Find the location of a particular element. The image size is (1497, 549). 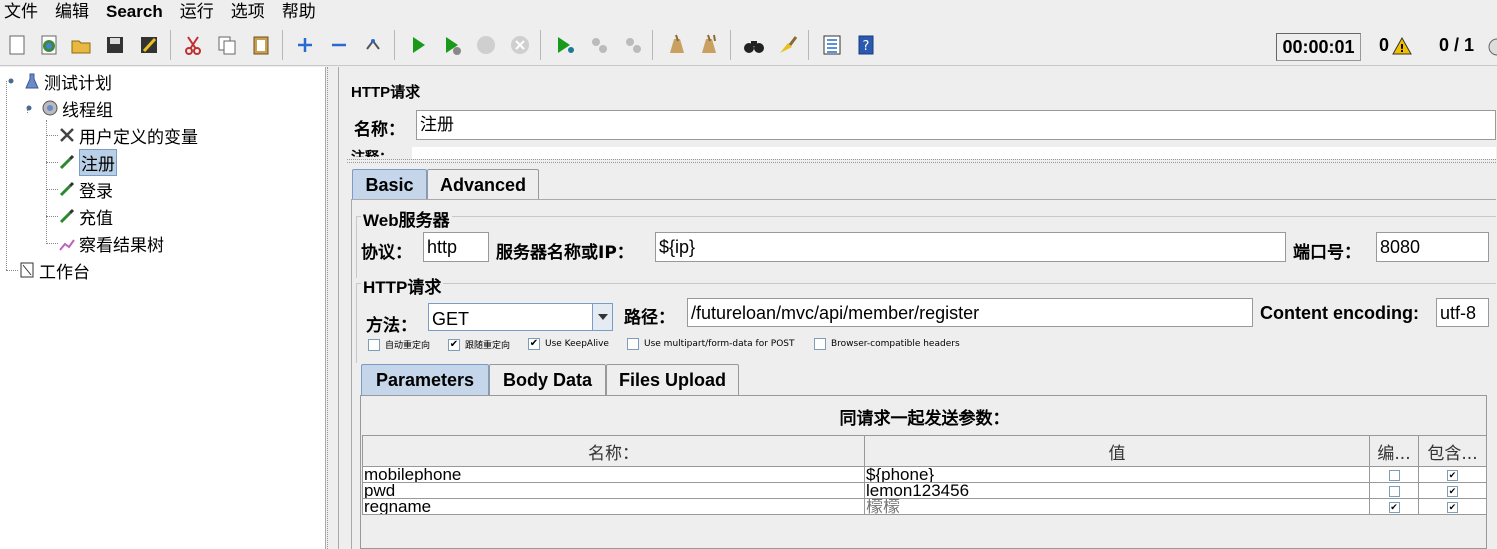

table-row: pwd lemon123456 ✔ is located at coordinates (924, 490).